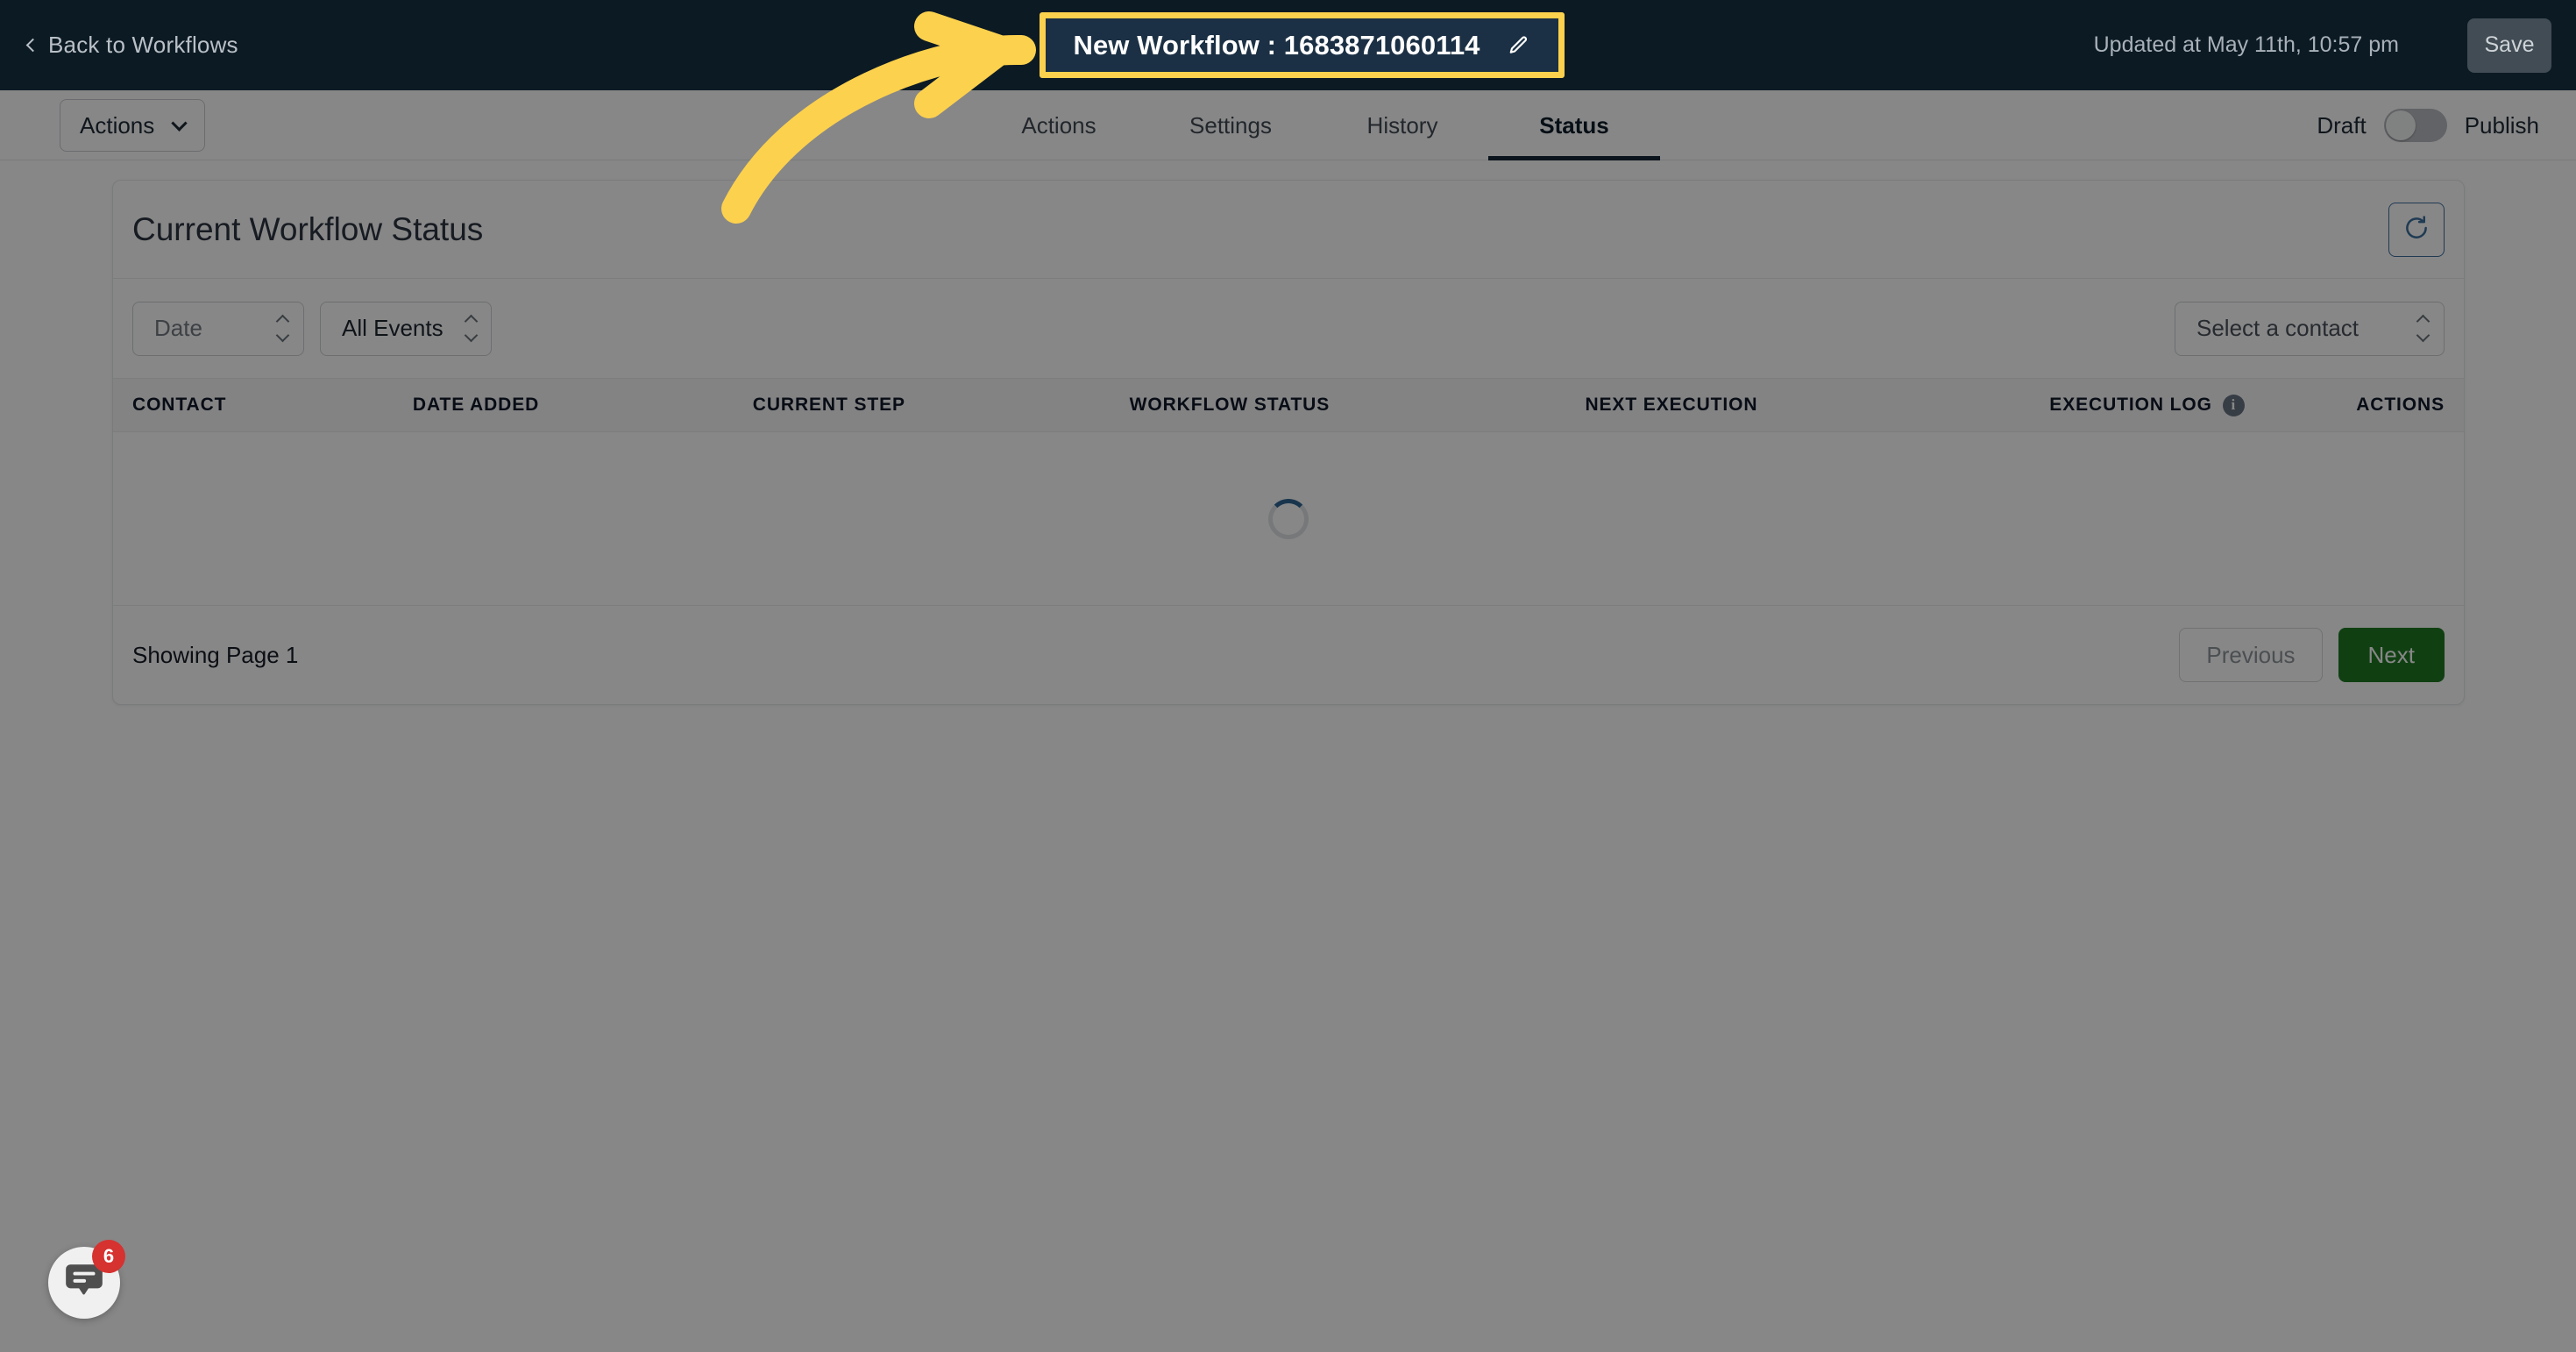 Image resolution: width=2576 pixels, height=1352 pixels. What do you see at coordinates (2501, 125) in the screenshot?
I see `publish-label: Publish` at bounding box center [2501, 125].